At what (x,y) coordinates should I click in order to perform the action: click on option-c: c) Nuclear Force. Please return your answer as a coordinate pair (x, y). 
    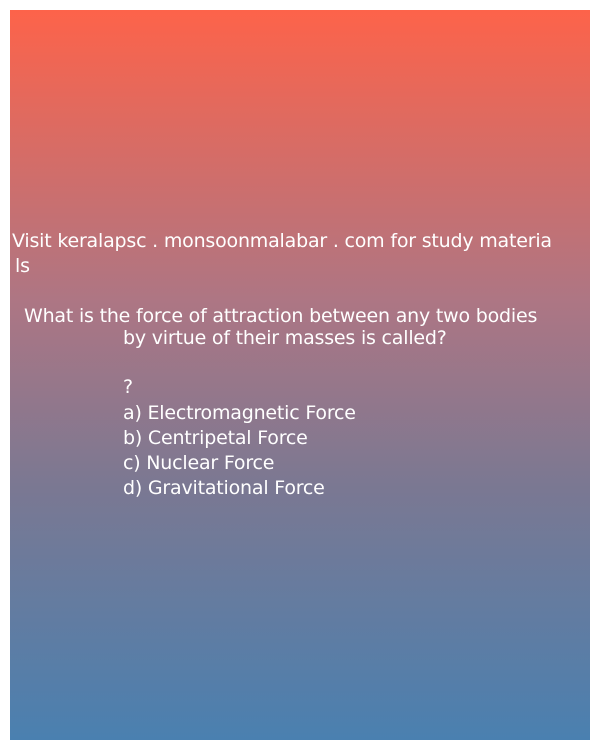
    Looking at the image, I should click on (199, 463).